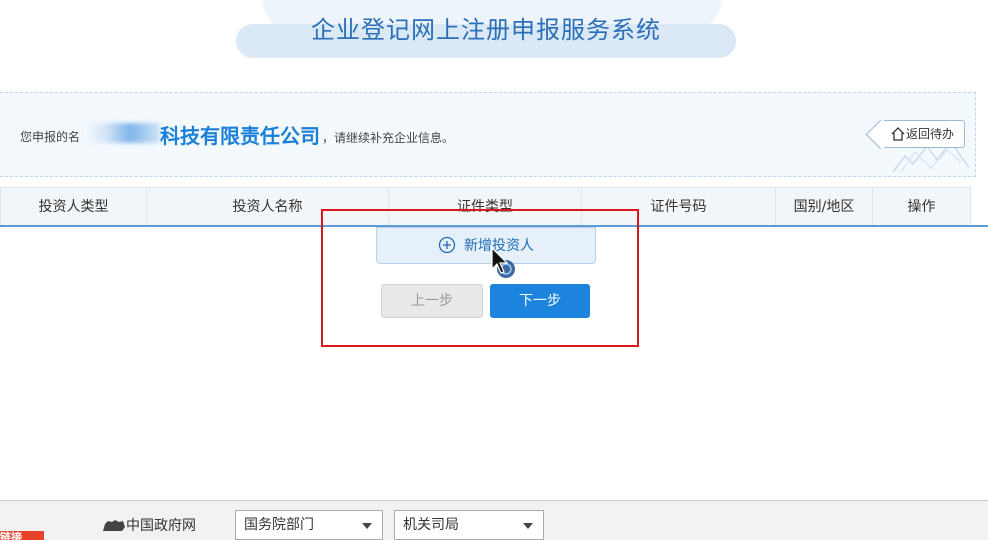  I want to click on company-name: 科技有限责任公司, so click(240, 136).